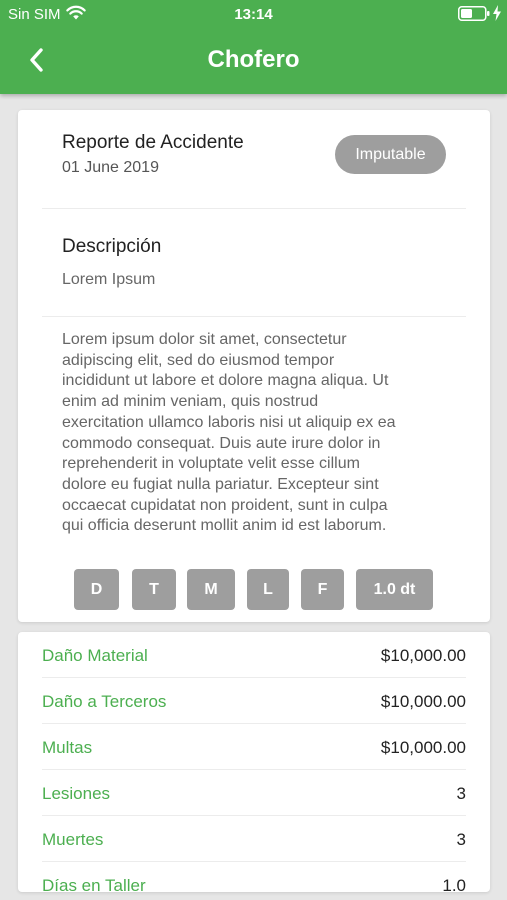 This screenshot has height=900, width=507. What do you see at coordinates (454, 884) in the screenshot?
I see `cost-value: 1.0` at bounding box center [454, 884].